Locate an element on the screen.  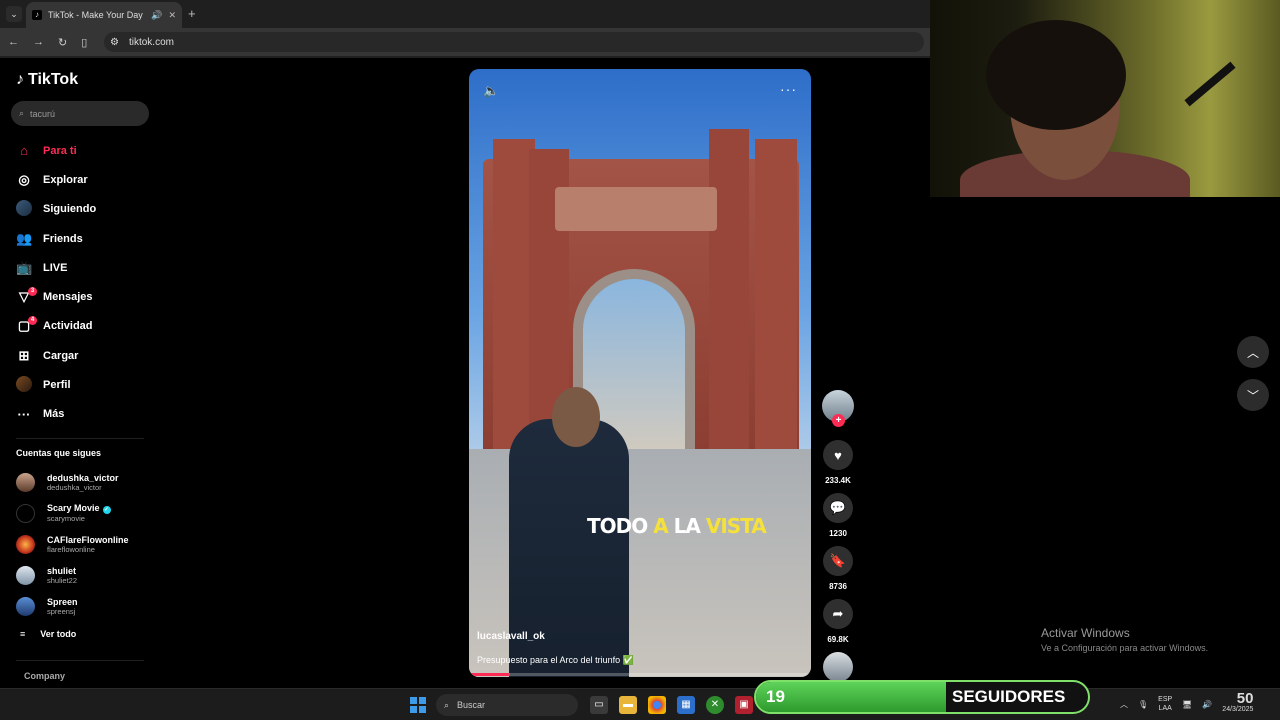
previous-video-button: ︿ is located at coordinates (1253, 352).